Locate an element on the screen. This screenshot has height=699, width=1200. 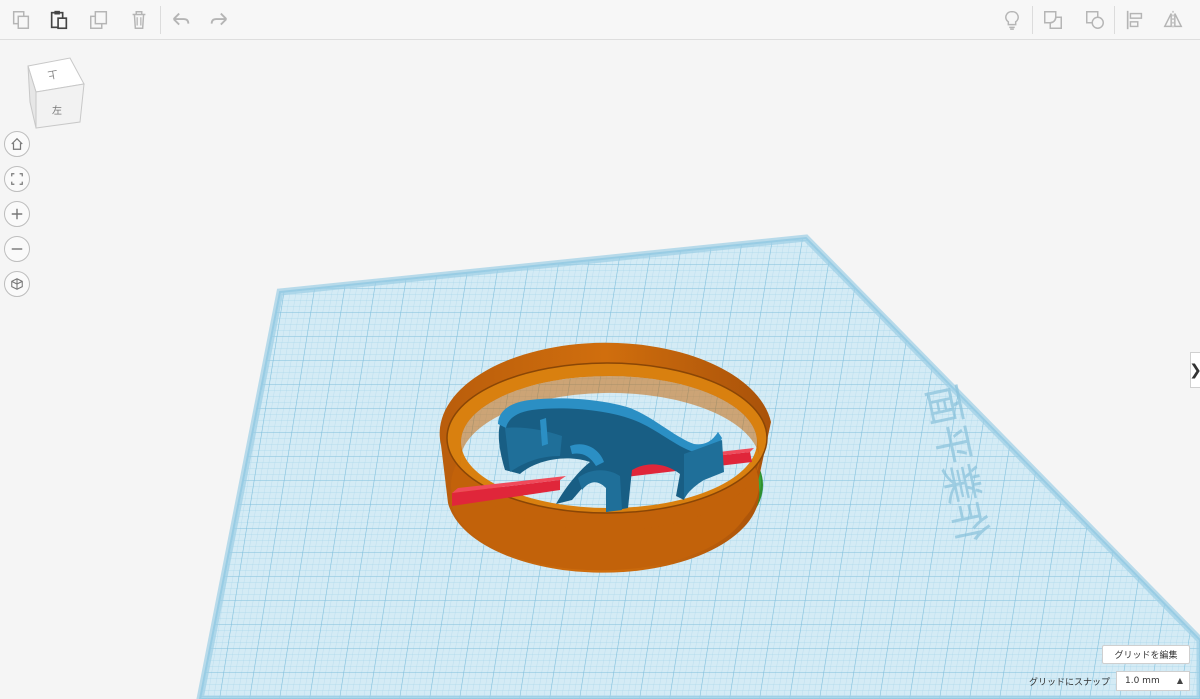
delete-button is located at coordinates (139, 20).